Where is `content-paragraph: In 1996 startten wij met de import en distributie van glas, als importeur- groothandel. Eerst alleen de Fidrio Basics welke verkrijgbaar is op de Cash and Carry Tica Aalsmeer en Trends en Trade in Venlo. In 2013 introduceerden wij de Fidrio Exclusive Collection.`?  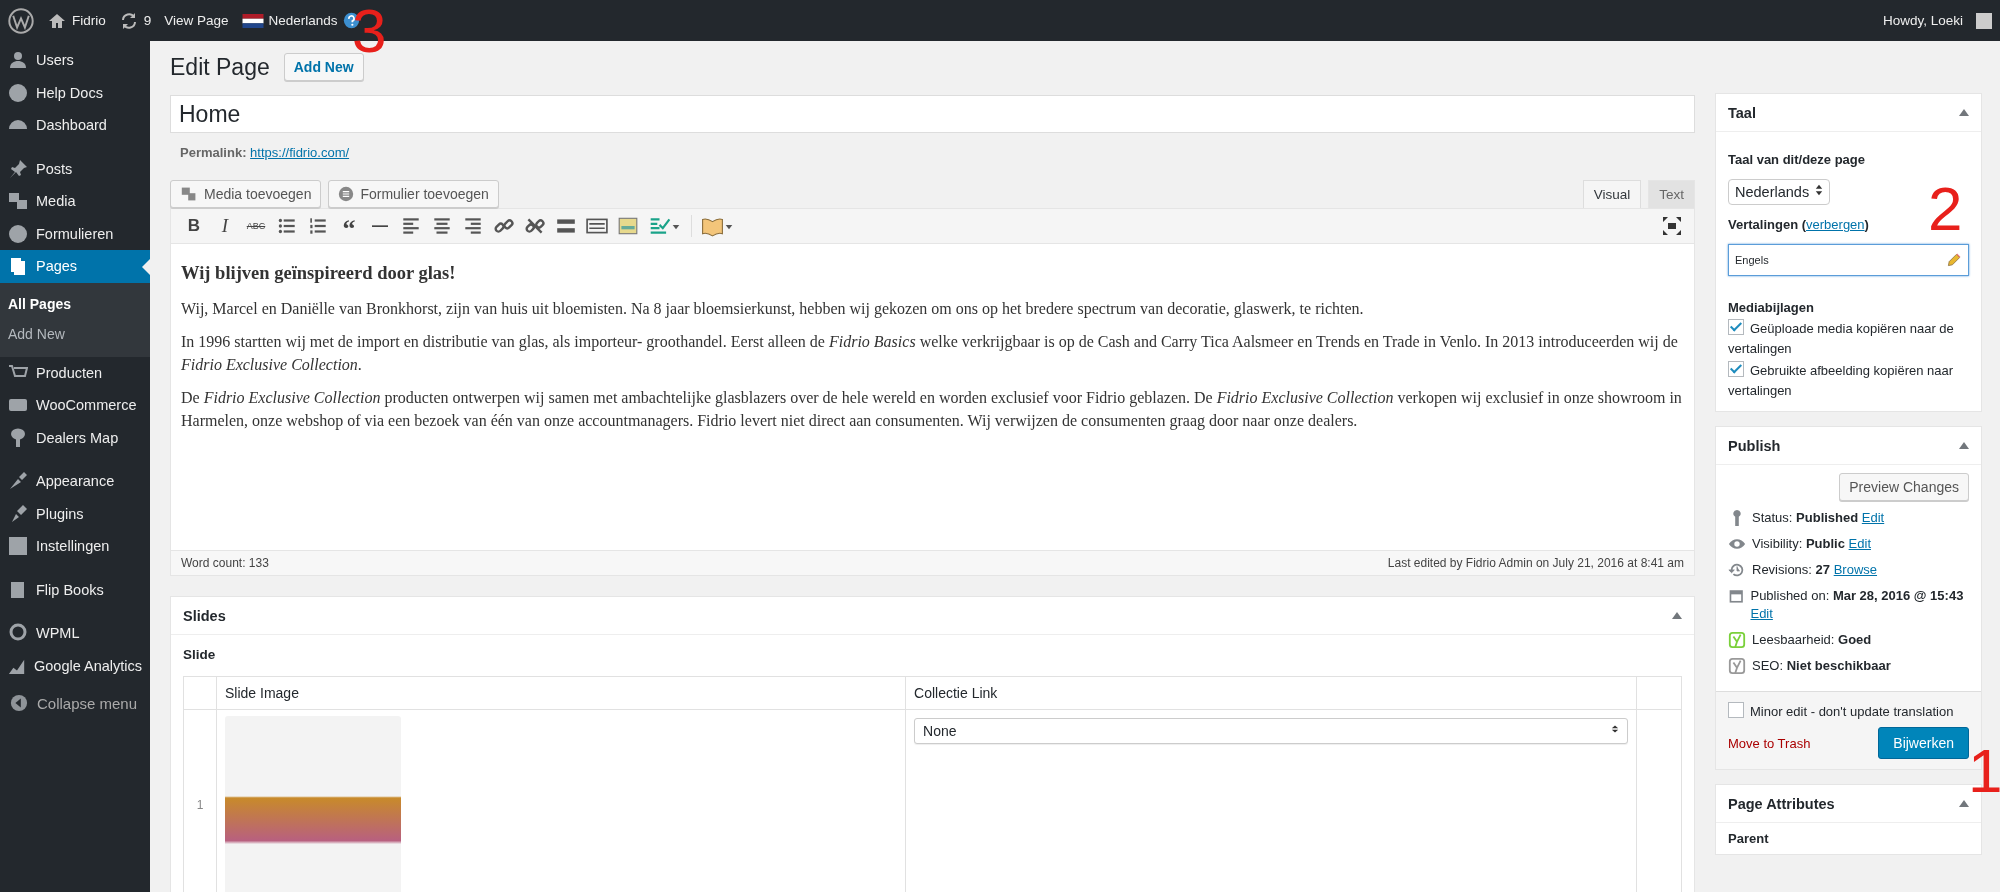 content-paragraph: In 1996 startten wij met de import en distributie van glas, als importeur- groothandel. Eerst alleen de Fidrio Basics welke verkrijgbaar is op de Cash and Carry Tica Aalsmeer en Trends en Trade in Venlo. In 2013 introduceerden wij de Fidrio Exclusive Collection. is located at coordinates (930, 353).